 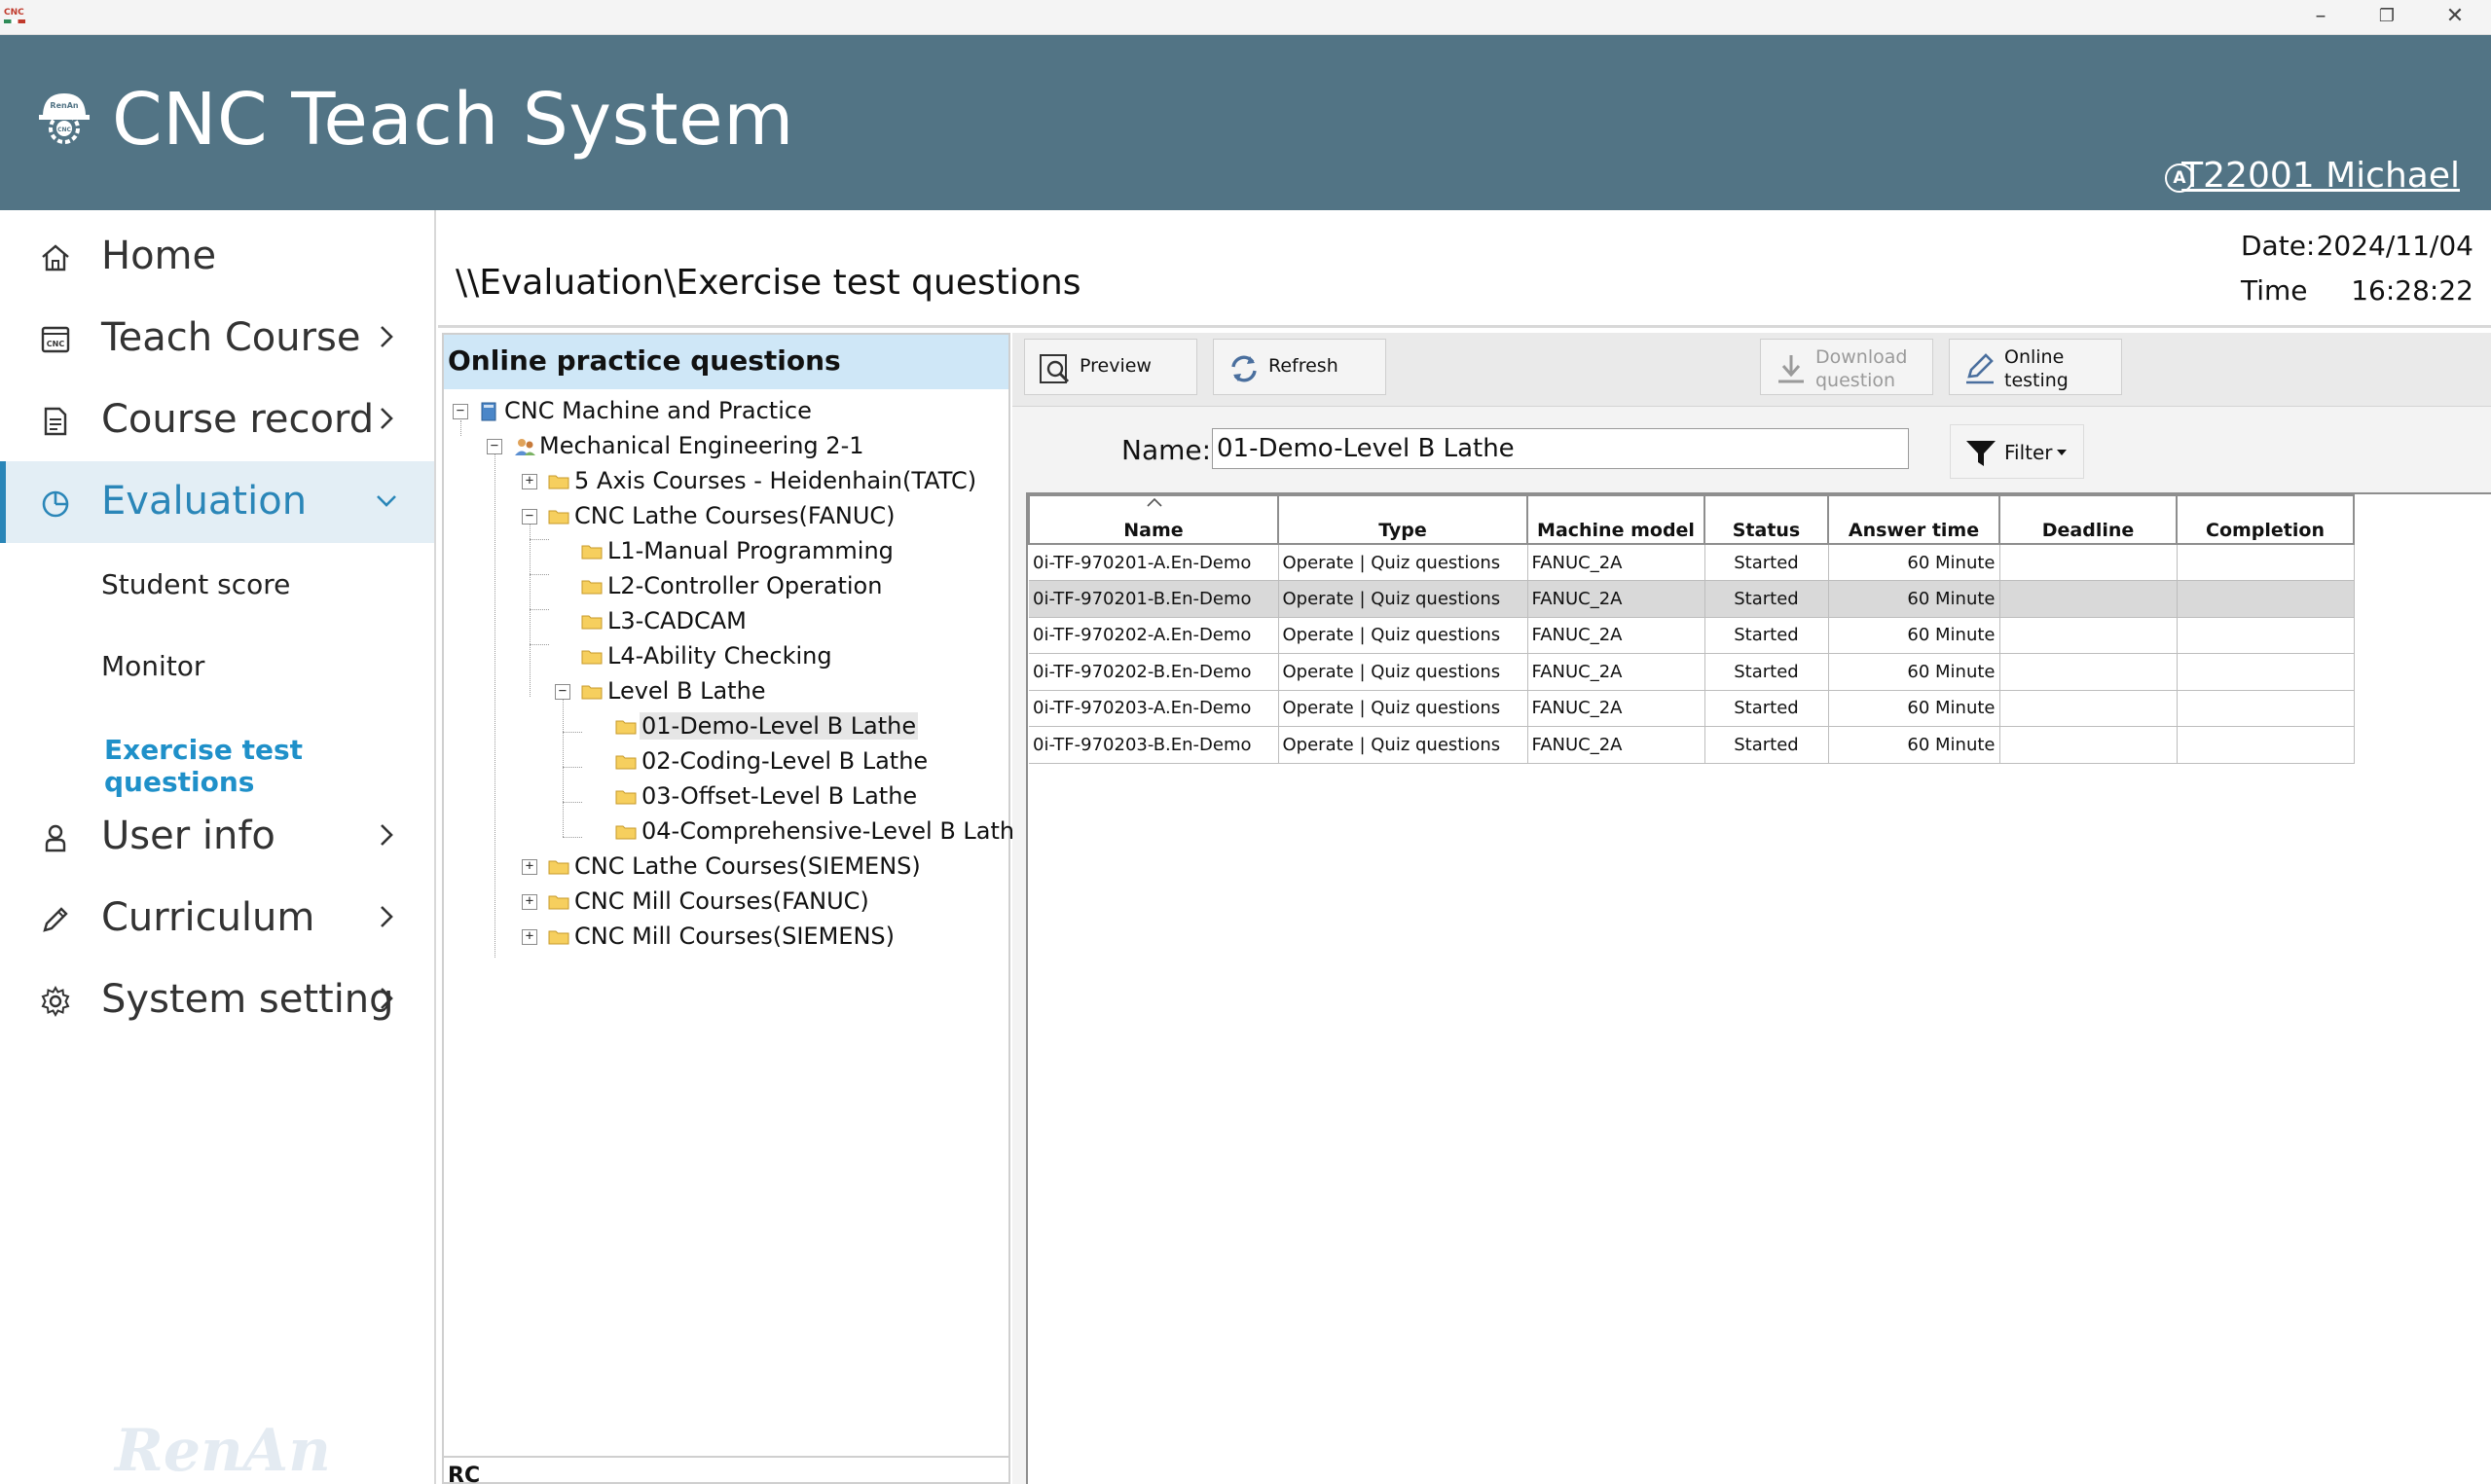 What do you see at coordinates (55, 257) in the screenshot?
I see `home-icon` at bounding box center [55, 257].